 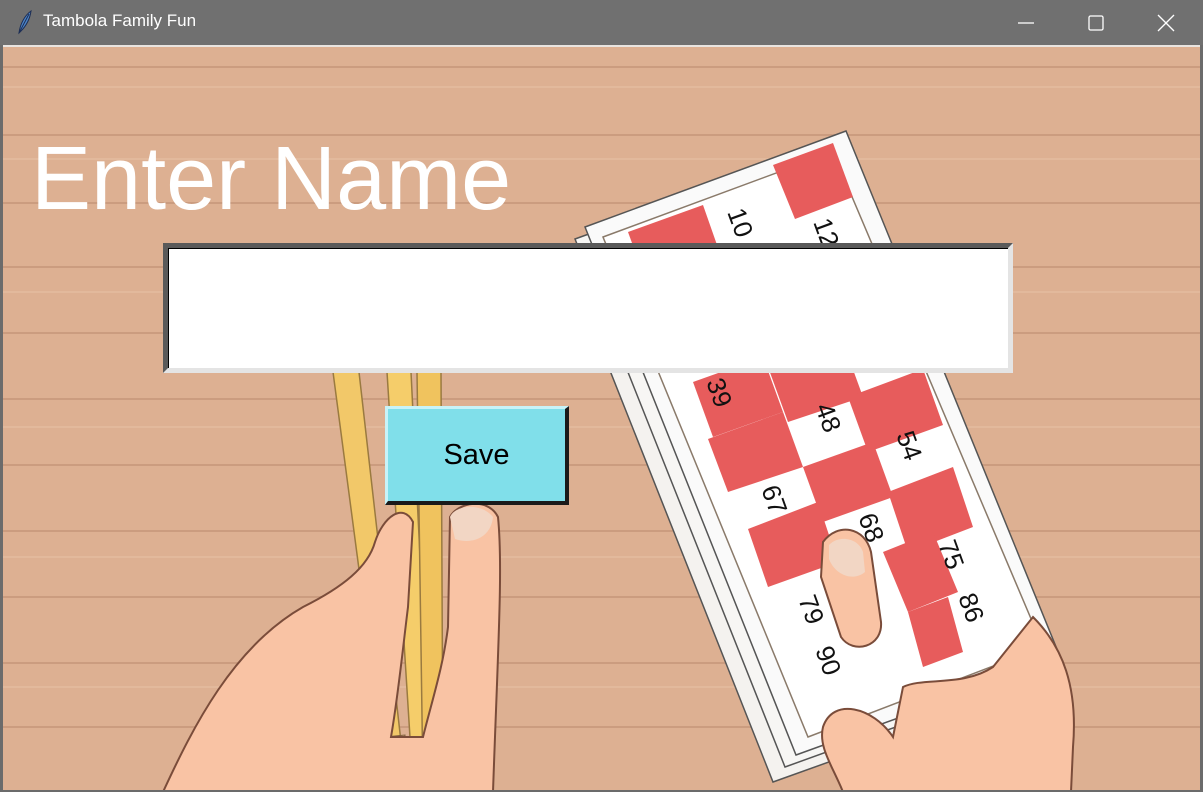 I want to click on title-bar: Tambola Family Fun, so click(x=601, y=22).